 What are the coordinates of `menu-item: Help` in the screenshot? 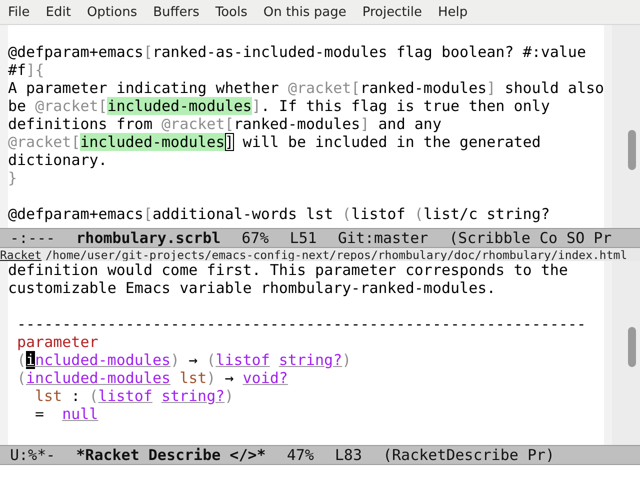 It's located at (457, 12).